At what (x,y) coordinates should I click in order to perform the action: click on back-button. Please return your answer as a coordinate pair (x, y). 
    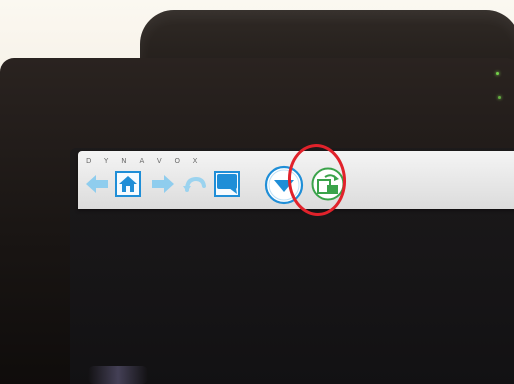
    Looking at the image, I should click on (97, 184).